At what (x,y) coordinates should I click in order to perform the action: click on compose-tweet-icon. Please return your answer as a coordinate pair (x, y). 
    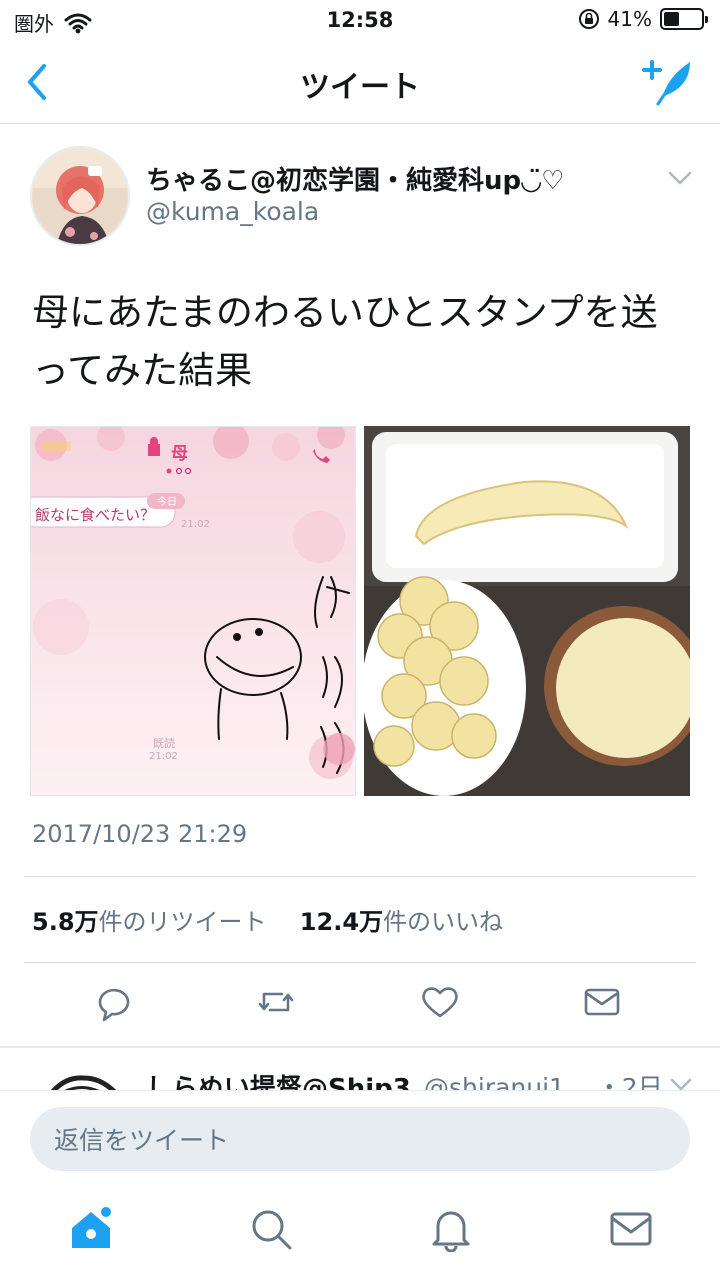
    Looking at the image, I should click on (668, 81).